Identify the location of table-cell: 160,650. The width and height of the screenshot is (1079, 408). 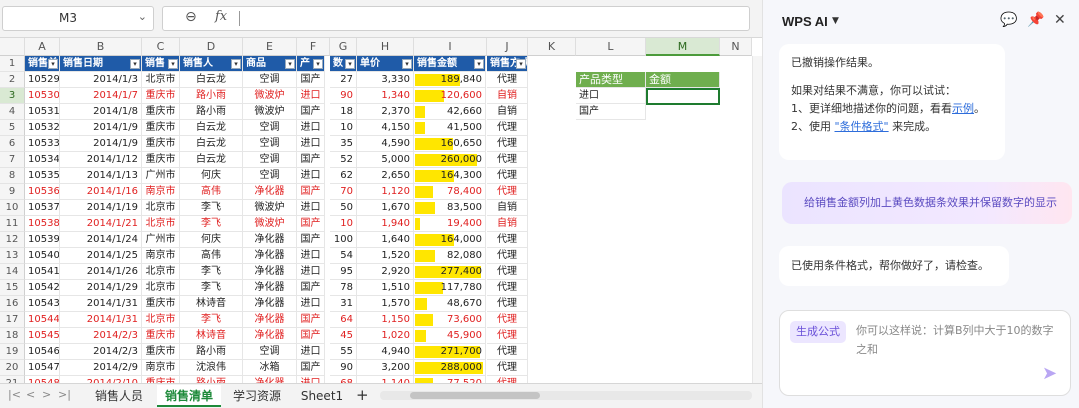
(450, 144).